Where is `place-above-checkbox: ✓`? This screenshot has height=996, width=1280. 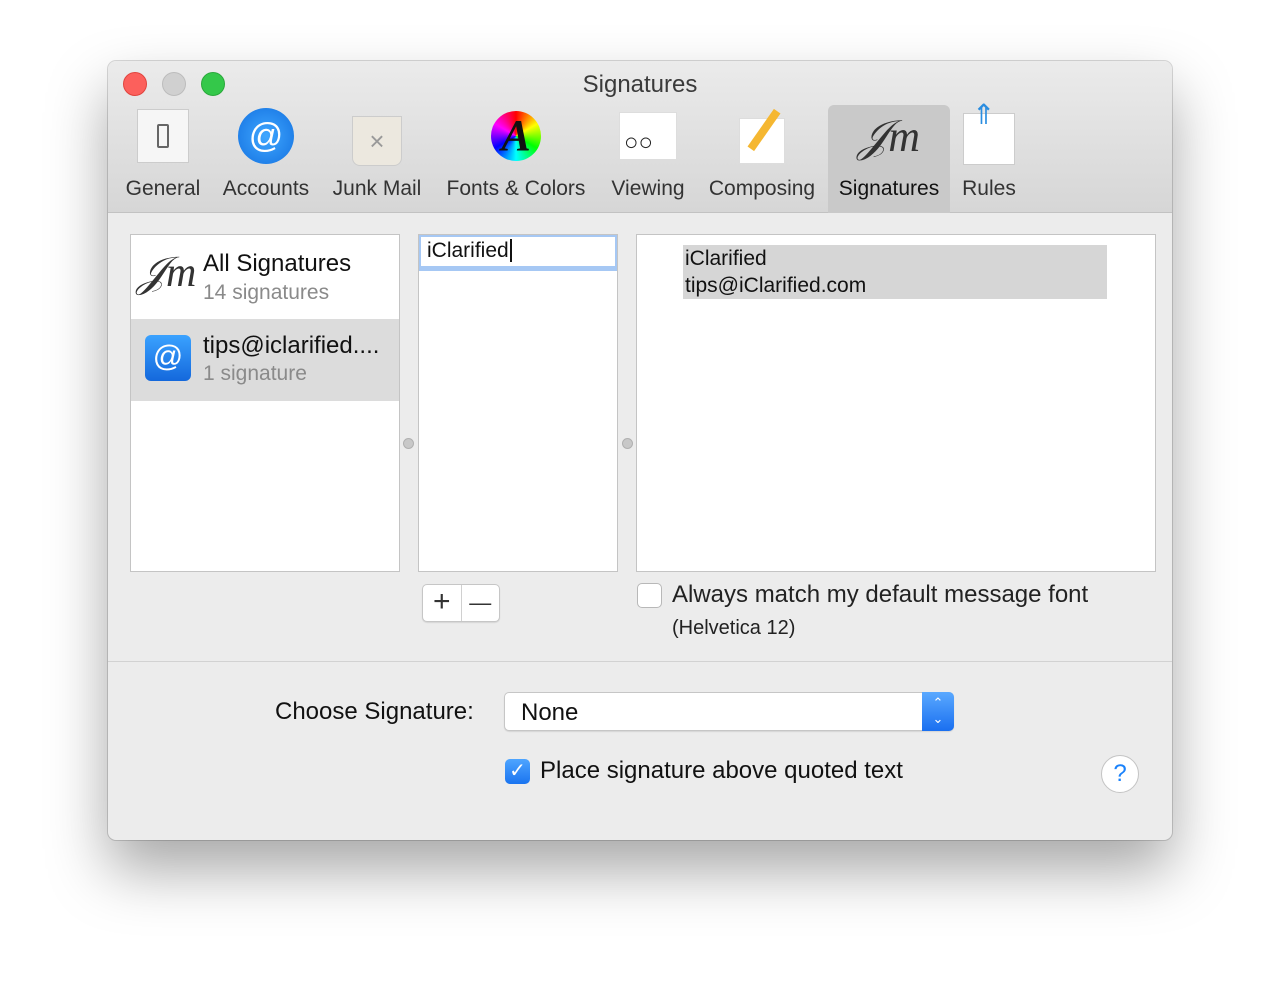
place-above-checkbox: ✓ is located at coordinates (517, 771).